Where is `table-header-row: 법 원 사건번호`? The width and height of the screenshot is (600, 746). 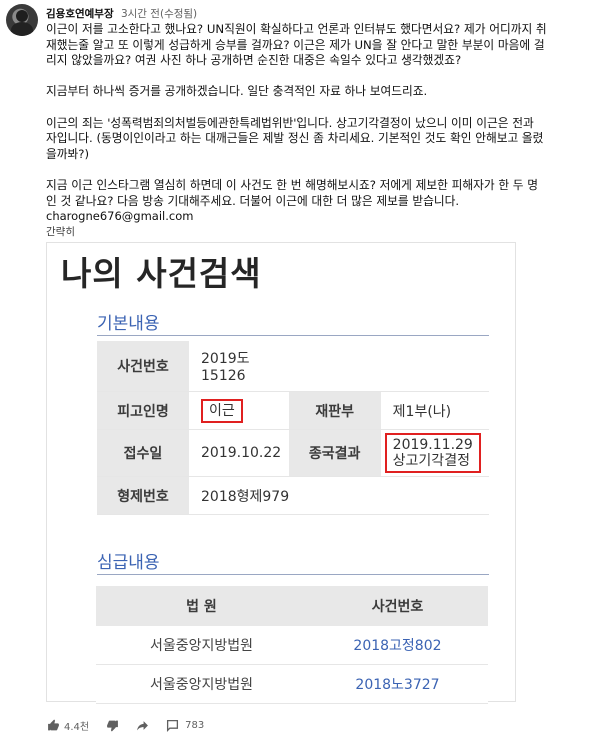
table-header-row: 법 원 사건번호 is located at coordinates (292, 606).